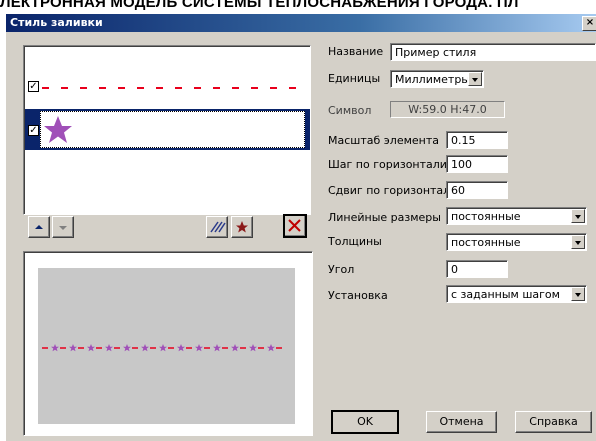 Image resolution: width=596 pixels, height=441 pixels. I want to click on symbol-size: W:59.0 H:47.0, so click(447, 109).